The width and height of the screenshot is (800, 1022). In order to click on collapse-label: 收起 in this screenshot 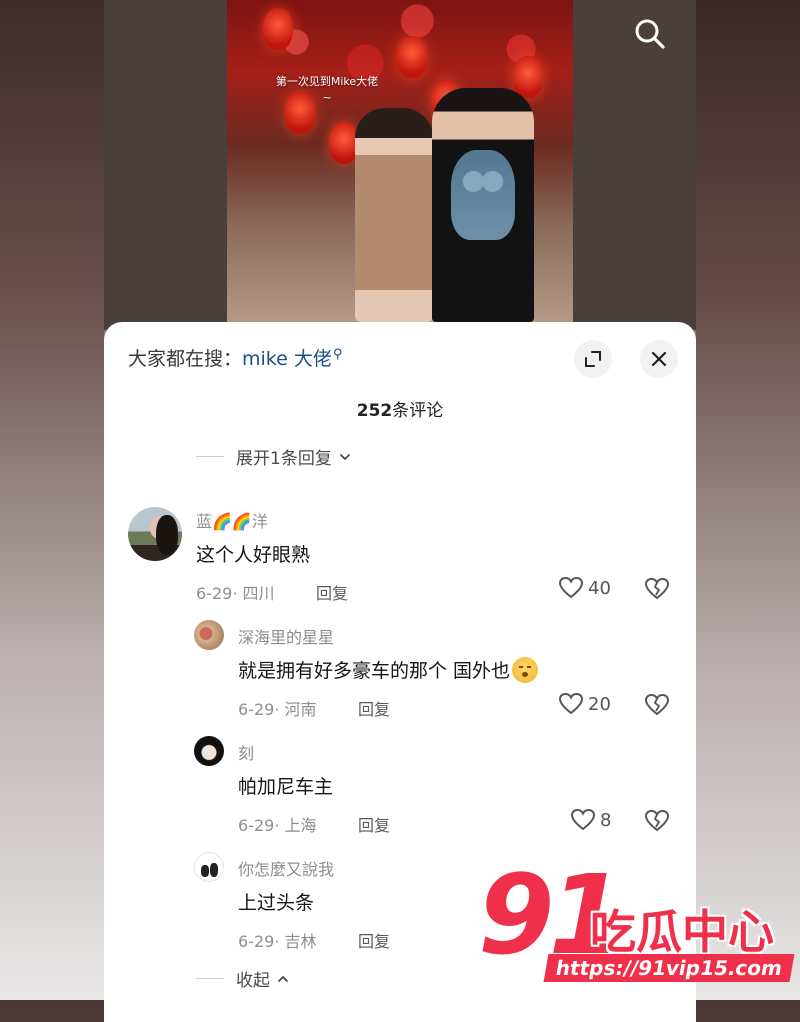, I will do `click(253, 981)`.